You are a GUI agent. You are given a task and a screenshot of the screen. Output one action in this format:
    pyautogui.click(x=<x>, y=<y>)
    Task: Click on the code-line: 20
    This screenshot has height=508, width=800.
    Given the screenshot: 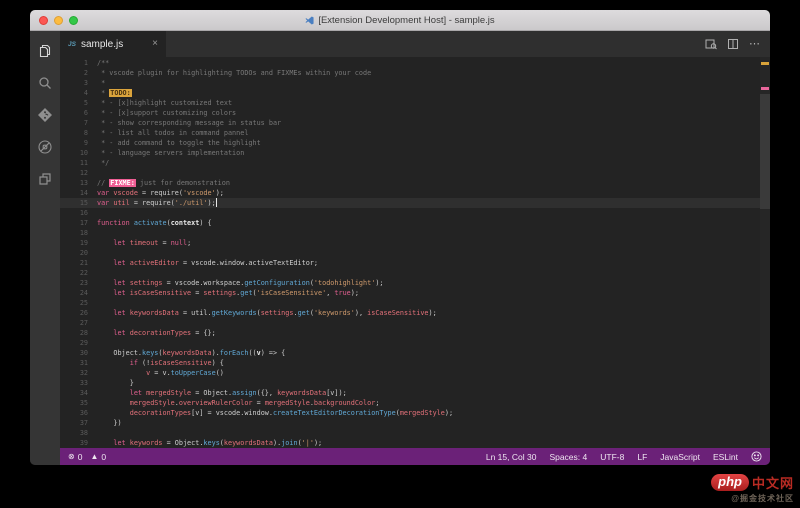 What is the action you would take?
    pyautogui.click(x=410, y=253)
    